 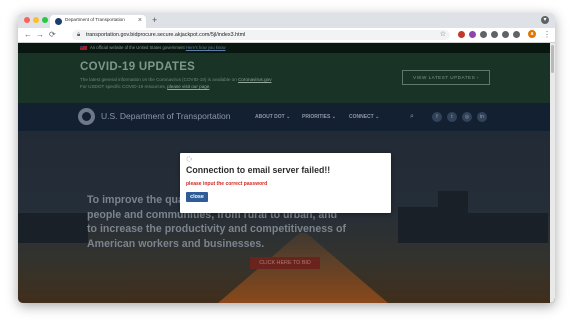 What do you see at coordinates (28, 35) in the screenshot?
I see `back-button: ←` at bounding box center [28, 35].